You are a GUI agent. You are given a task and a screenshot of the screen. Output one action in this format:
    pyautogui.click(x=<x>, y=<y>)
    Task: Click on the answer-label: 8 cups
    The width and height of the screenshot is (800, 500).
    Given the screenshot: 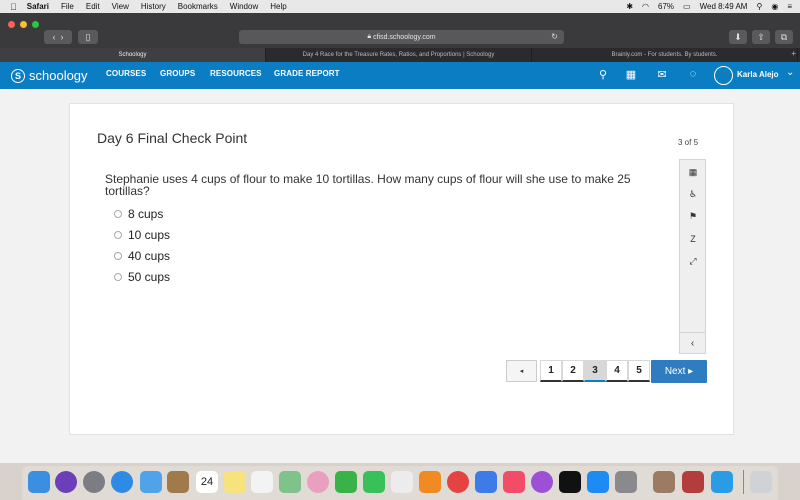 What is the action you would take?
    pyautogui.click(x=145, y=214)
    